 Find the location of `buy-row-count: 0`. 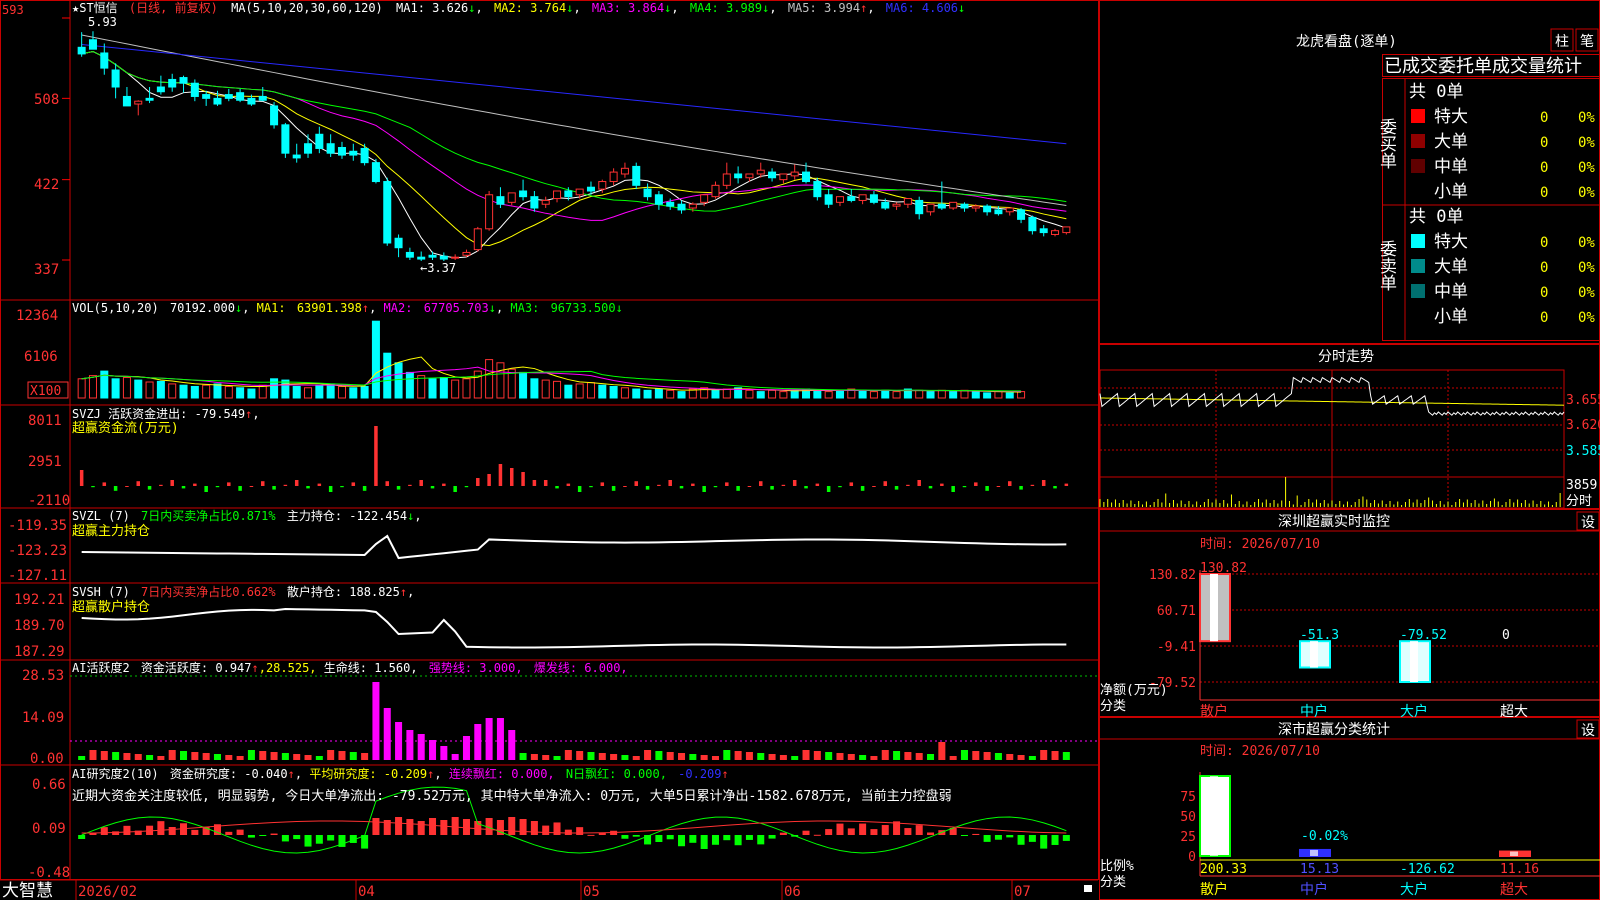

buy-row-count: 0 is located at coordinates (1544, 193).